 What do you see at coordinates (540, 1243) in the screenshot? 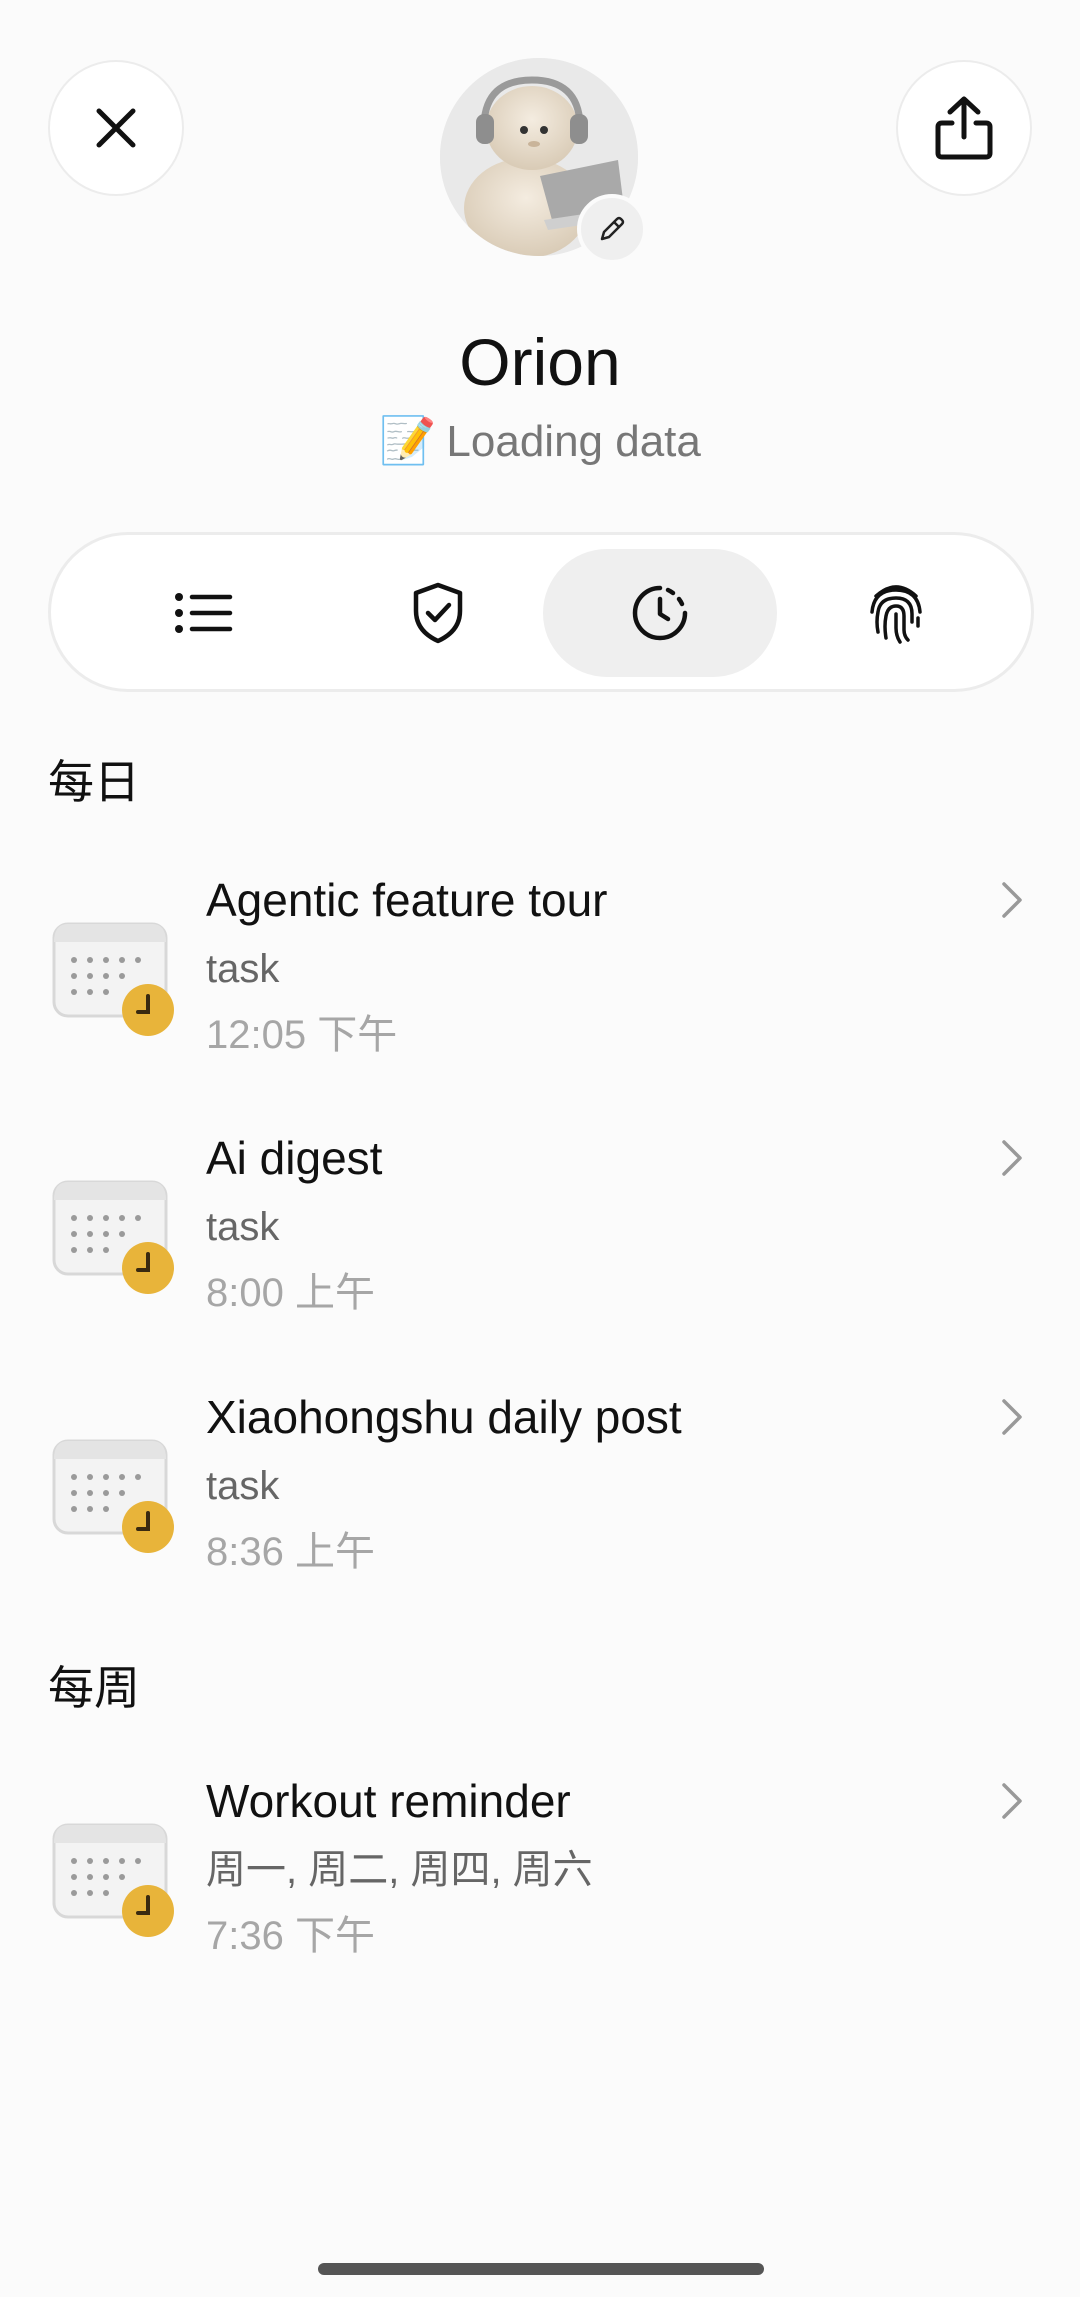
I see `list-item: Ai digest task 8:00 上午` at bounding box center [540, 1243].